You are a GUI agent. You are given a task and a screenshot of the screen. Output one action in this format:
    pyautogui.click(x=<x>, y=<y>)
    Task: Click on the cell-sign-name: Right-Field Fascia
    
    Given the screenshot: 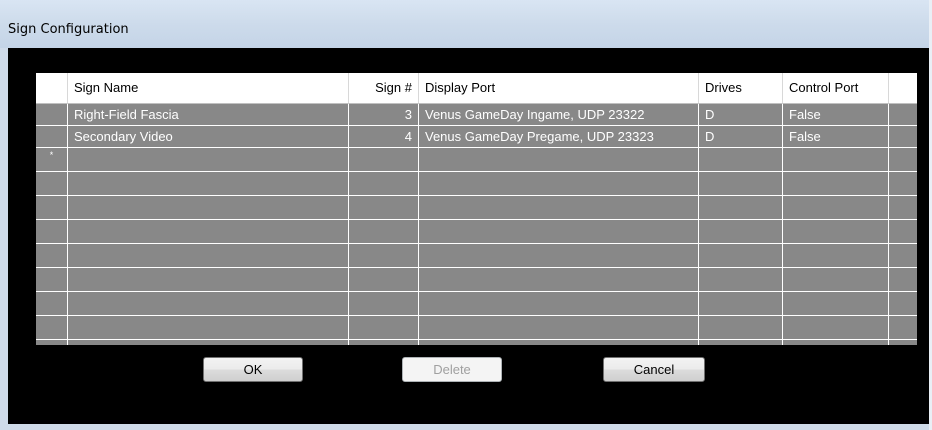 What is the action you would take?
    pyautogui.click(x=208, y=115)
    